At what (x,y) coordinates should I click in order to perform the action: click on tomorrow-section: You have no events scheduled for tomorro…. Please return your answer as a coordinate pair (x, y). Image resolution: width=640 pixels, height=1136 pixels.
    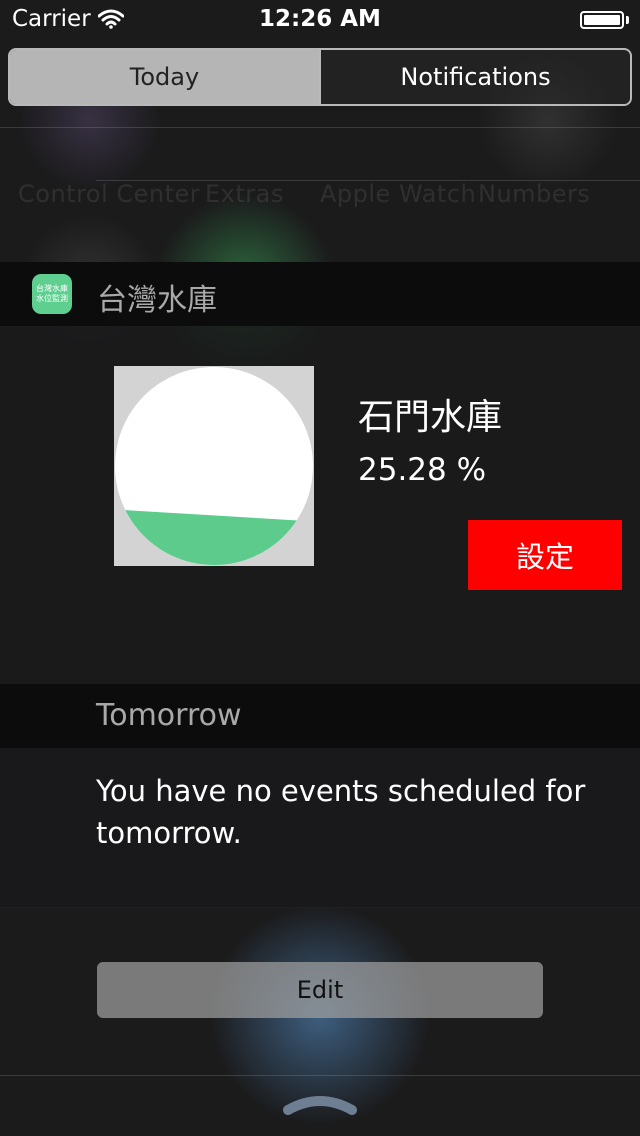
    Looking at the image, I should click on (320, 828).